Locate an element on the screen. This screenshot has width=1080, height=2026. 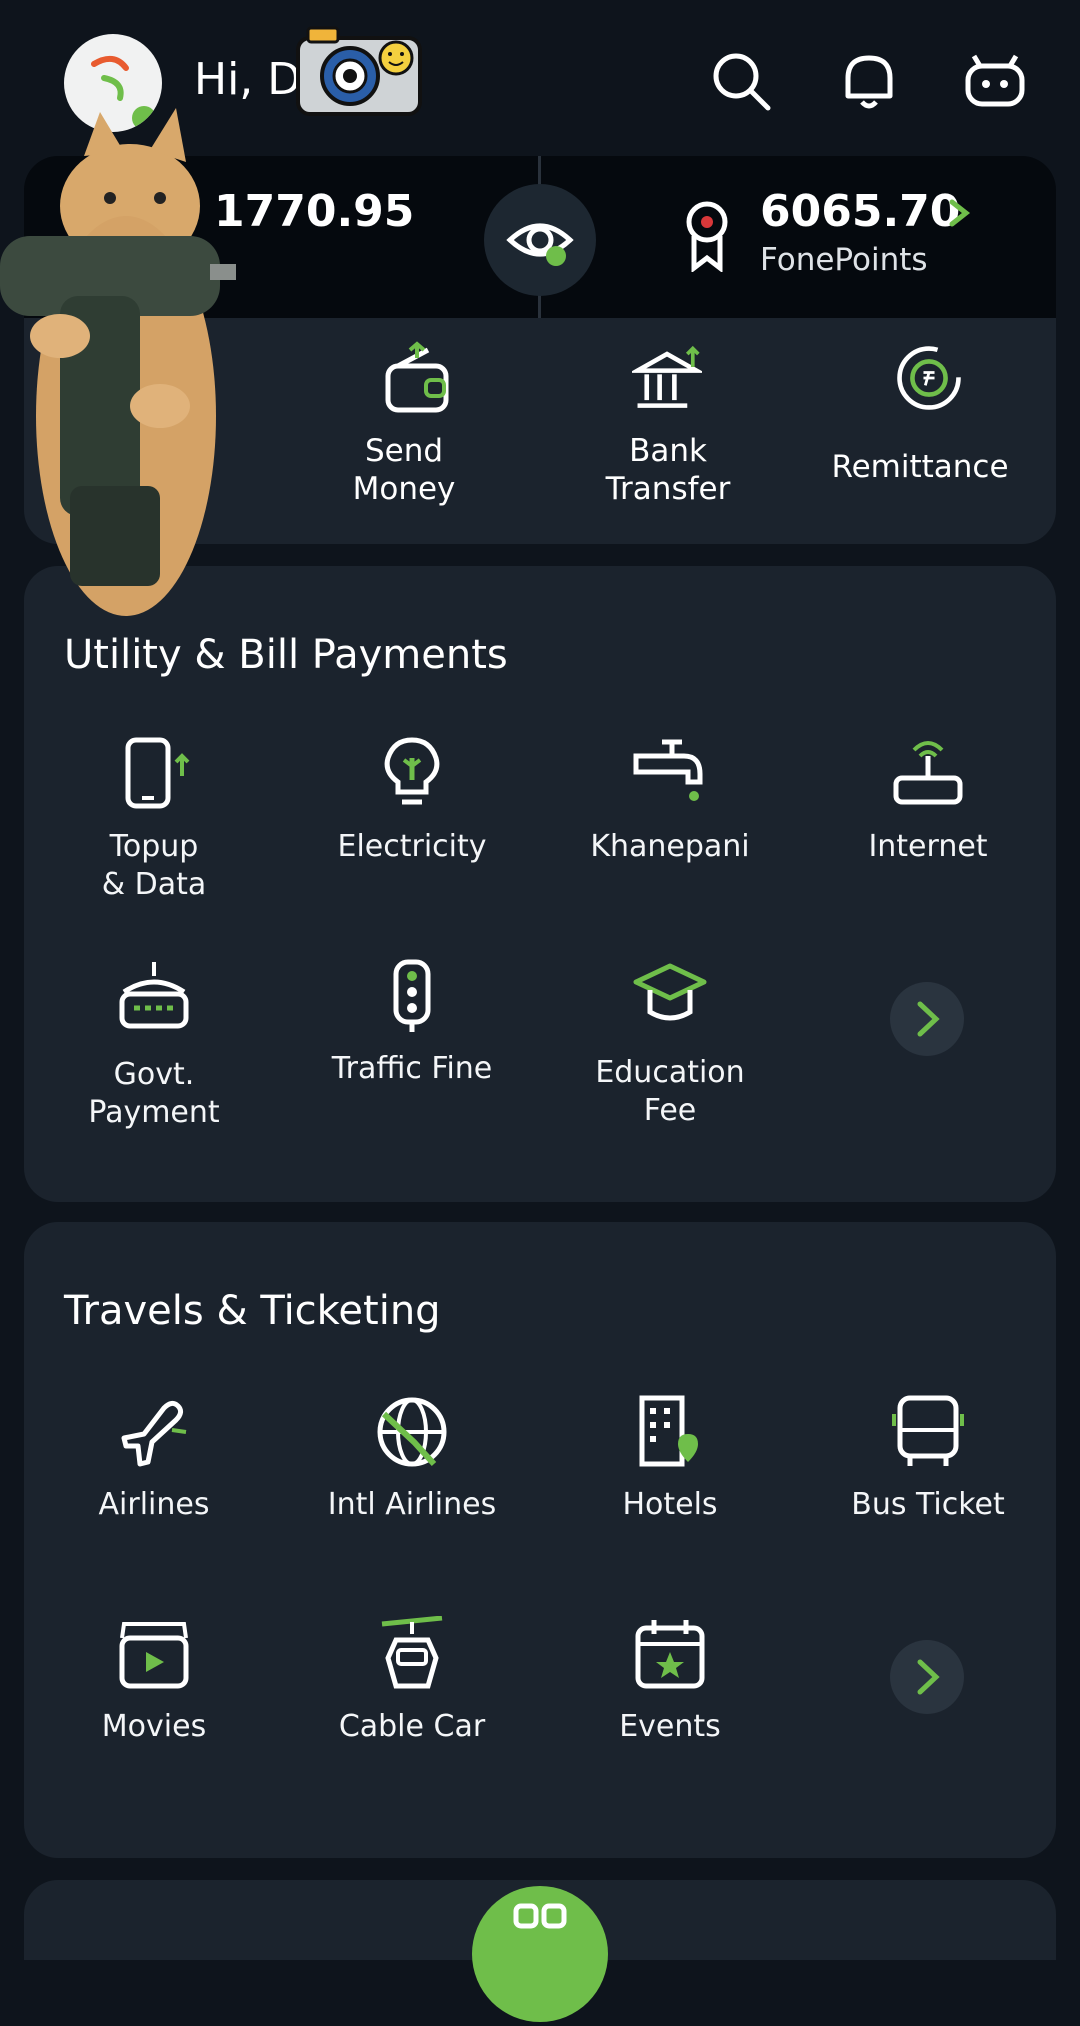
education-fee-label: Education Fee is located at coordinates (670, 1091).